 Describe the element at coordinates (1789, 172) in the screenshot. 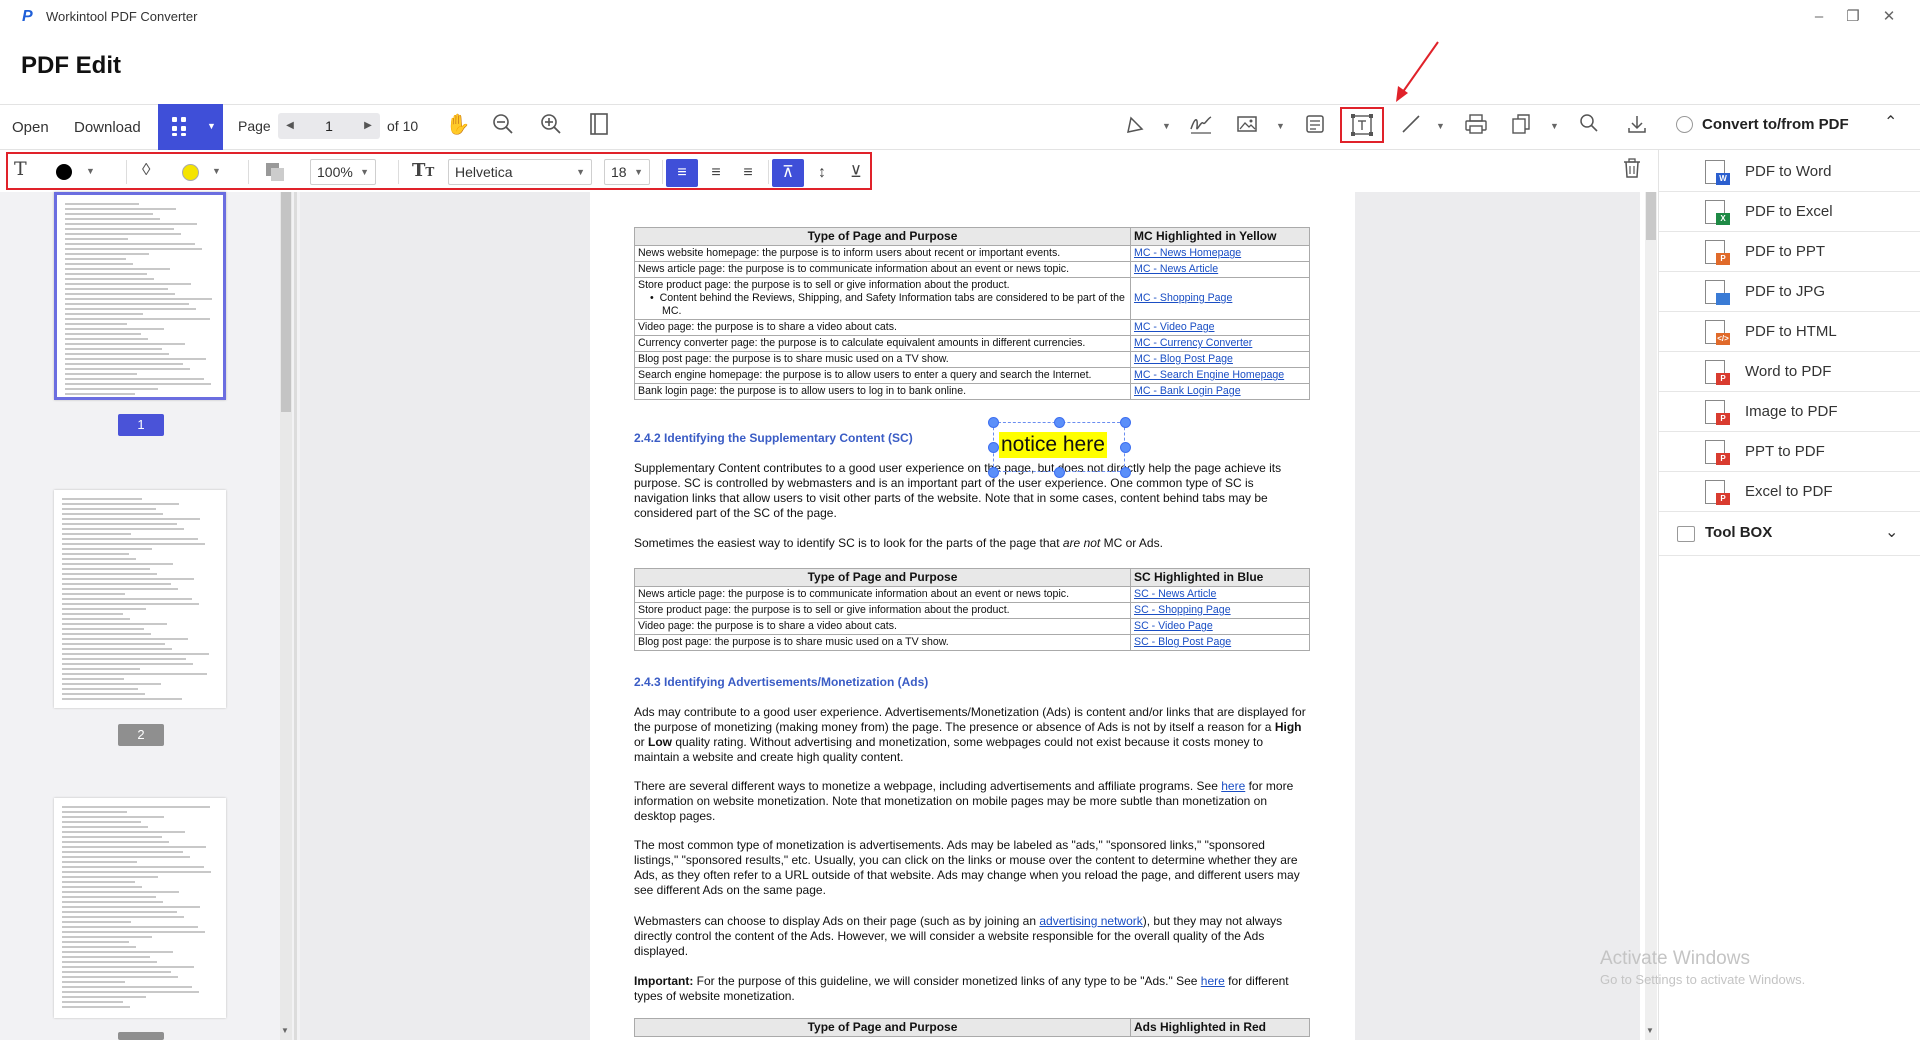

I see `convert-item: W PDF to Word` at that location.